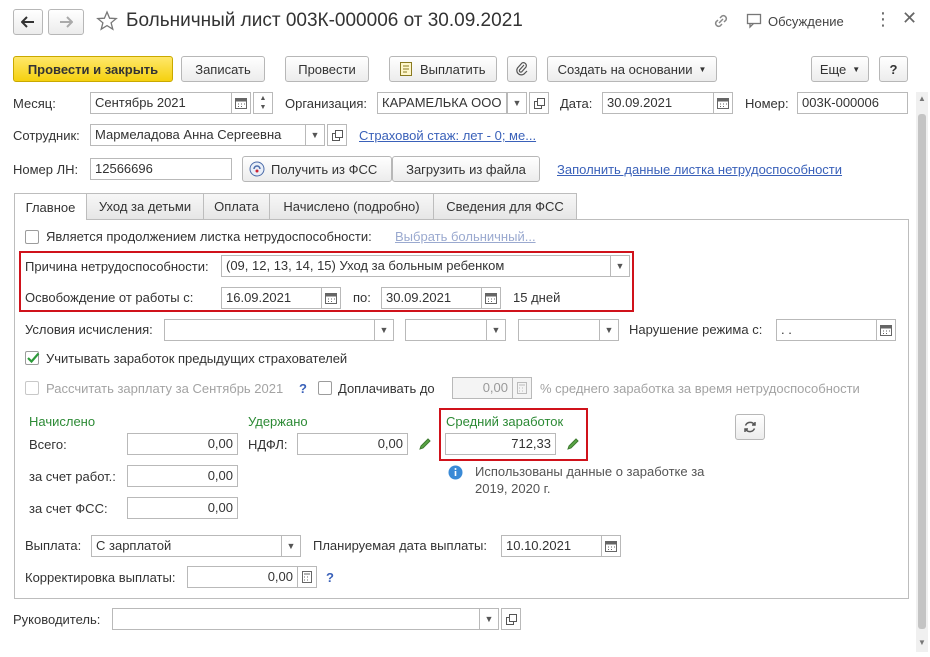  Describe the element at coordinates (263, 98) in the screenshot. I see `stepper-up-icon: ▲` at that location.